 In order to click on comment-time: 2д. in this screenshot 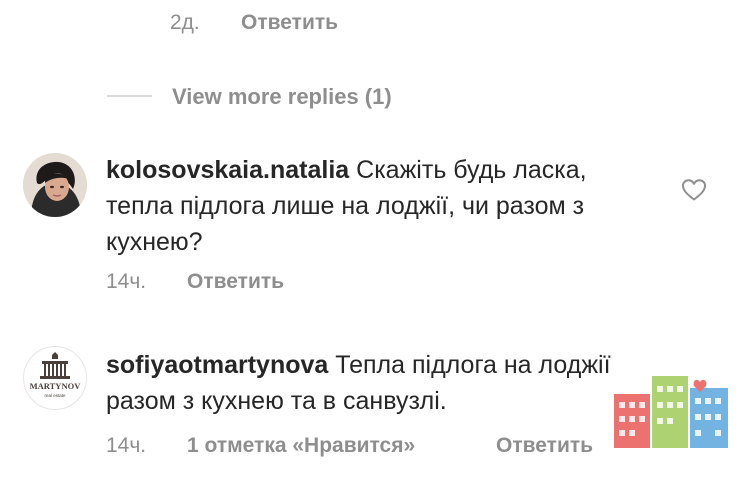, I will do `click(185, 22)`.